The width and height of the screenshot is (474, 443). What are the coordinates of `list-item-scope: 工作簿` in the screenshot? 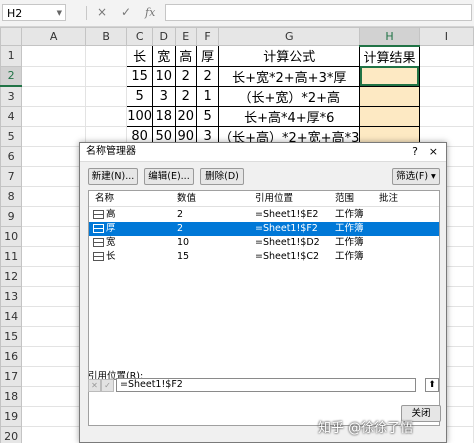 It's located at (349, 242).